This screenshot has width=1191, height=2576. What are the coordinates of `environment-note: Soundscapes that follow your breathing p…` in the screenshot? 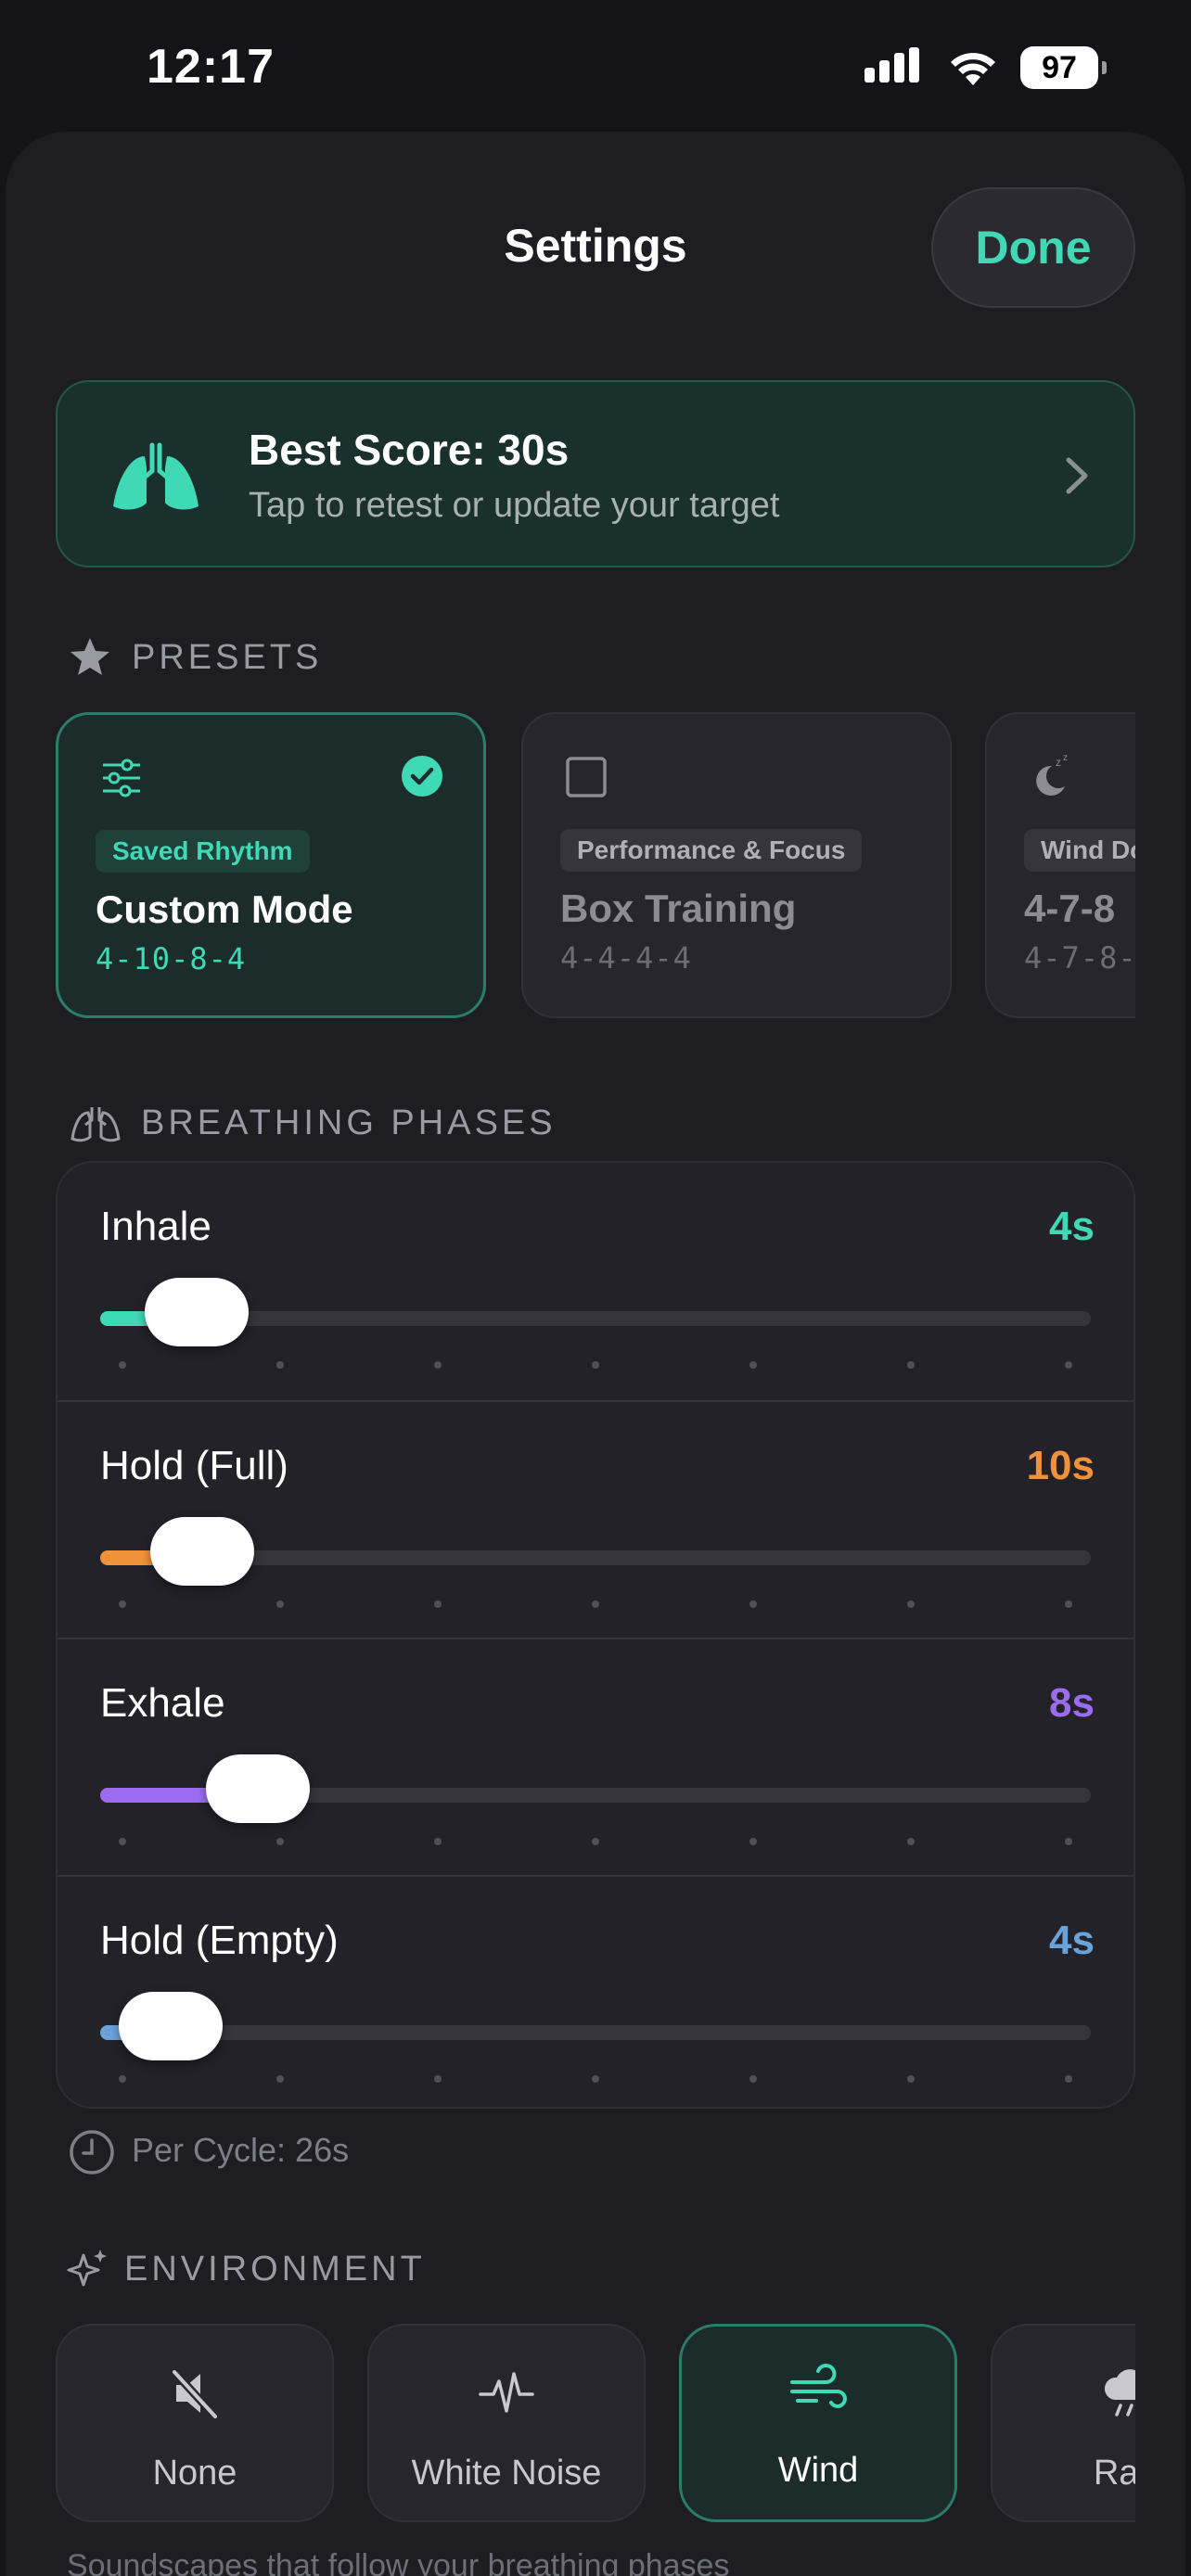 It's located at (399, 2562).